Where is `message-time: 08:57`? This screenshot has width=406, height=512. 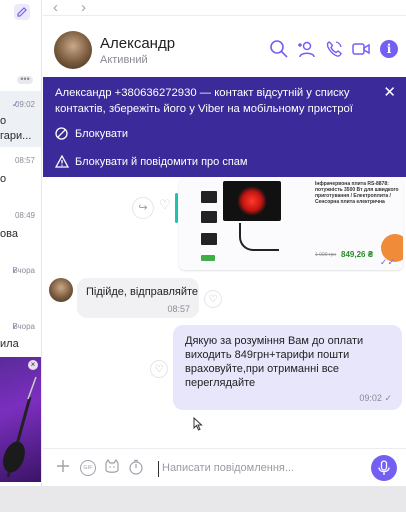 message-time: 08:57 is located at coordinates (178, 309).